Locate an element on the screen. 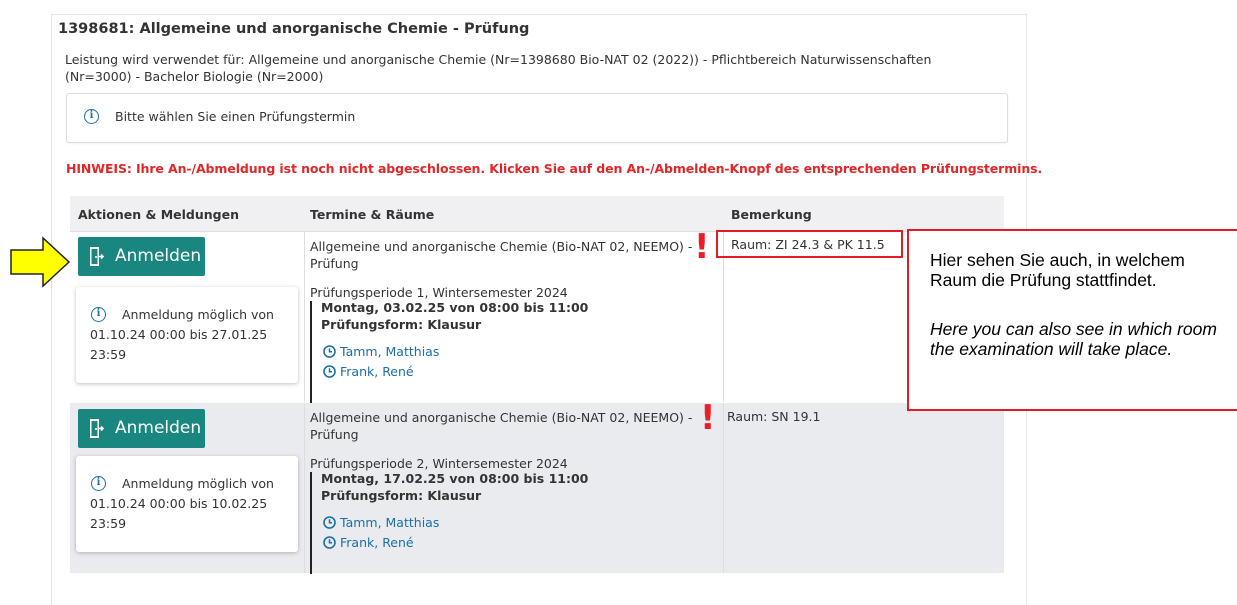 This screenshot has width=1237, height=605. exam-date: Montag, 17.02.25 von 08:00 bis 11:00 is located at coordinates (455, 478).